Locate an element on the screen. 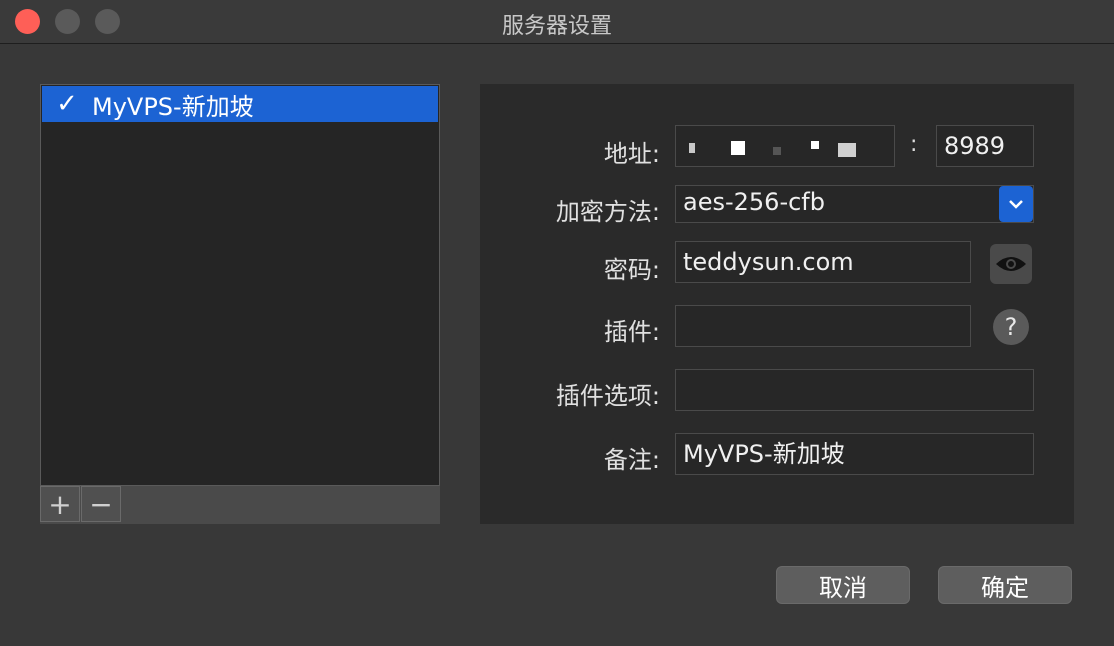 This screenshot has height=646, width=1114. add-server-button: + is located at coordinates (60, 504).